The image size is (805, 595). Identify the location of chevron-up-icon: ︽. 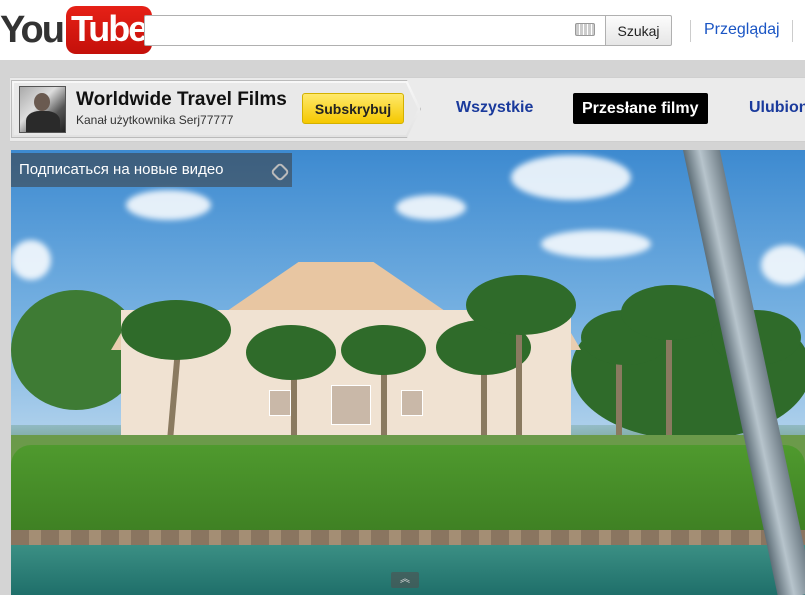
(405, 580).